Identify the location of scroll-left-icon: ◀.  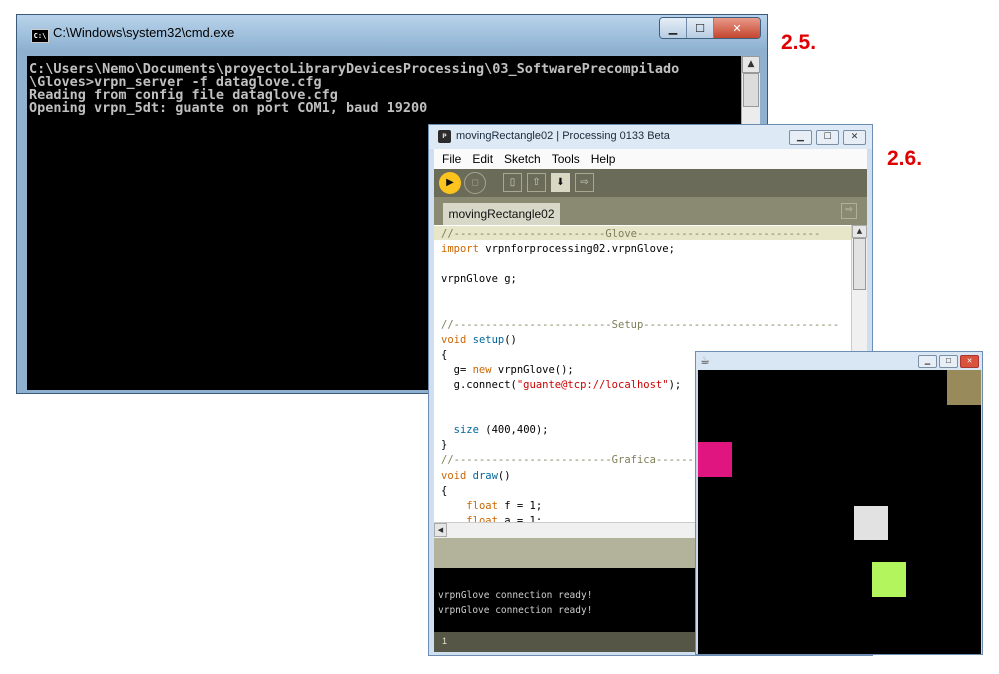
(440, 530).